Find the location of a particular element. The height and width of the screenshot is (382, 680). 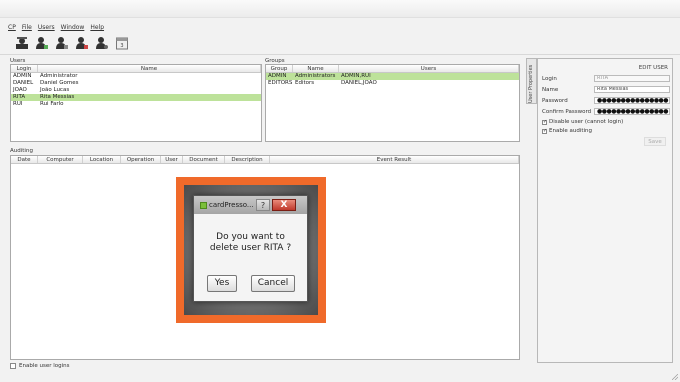

window-titlebar is located at coordinates (340, 9).